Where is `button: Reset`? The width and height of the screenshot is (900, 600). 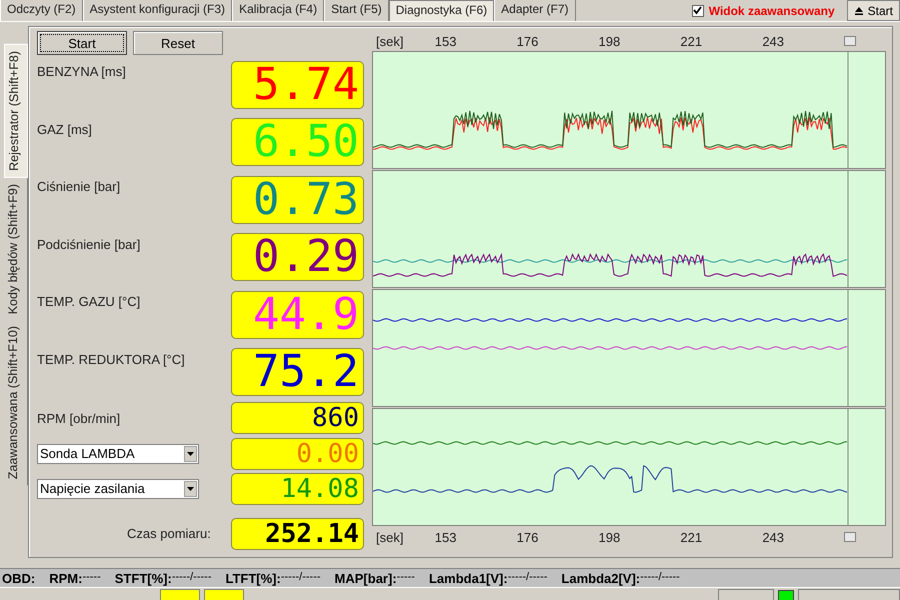 button: Reset is located at coordinates (178, 43).